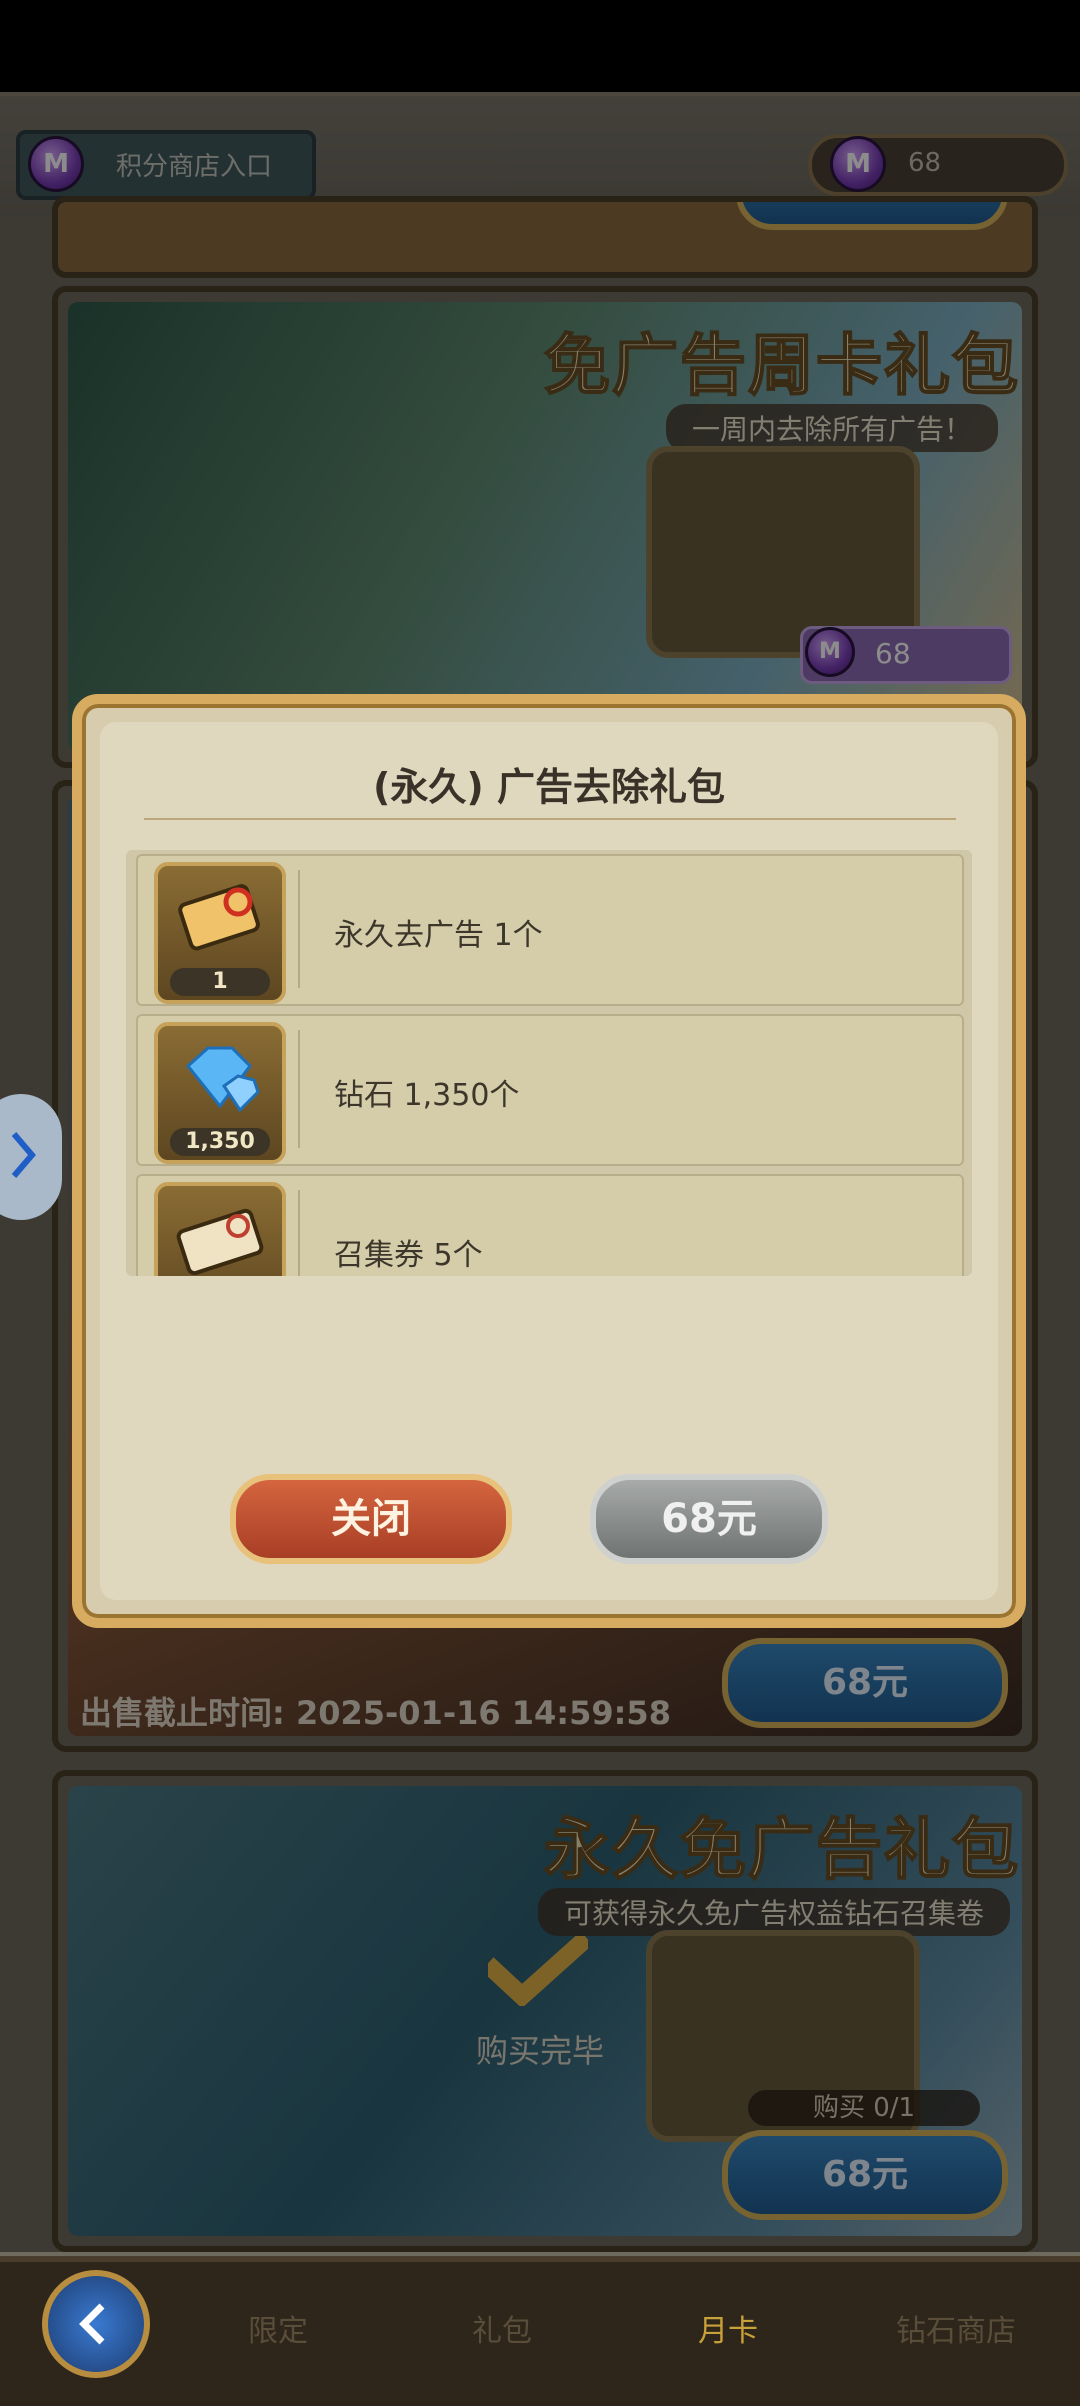  Describe the element at coordinates (220, 933) in the screenshot. I see `ad-remove-ticket-icon: 1` at that location.